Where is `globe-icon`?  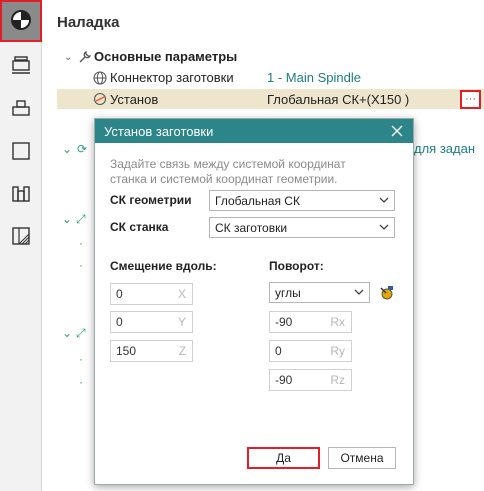
globe-icon is located at coordinates (100, 78).